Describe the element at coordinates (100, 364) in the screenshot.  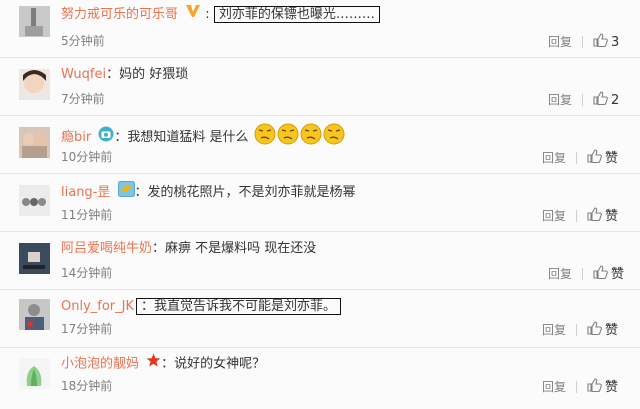
I see `username: 小泡泡的靓妈` at that location.